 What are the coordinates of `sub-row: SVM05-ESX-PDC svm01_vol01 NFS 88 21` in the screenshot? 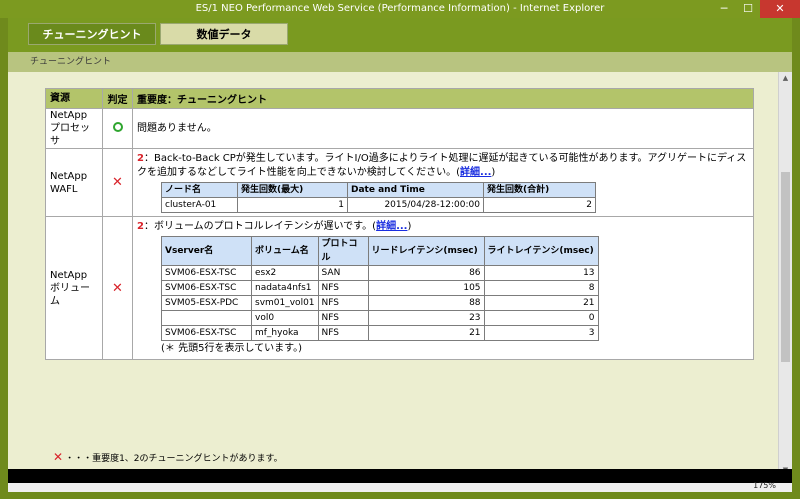 It's located at (380, 303).